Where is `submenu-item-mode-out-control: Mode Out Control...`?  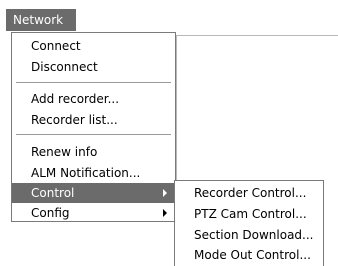 submenu-item-mode-out-control: Mode Out Control... is located at coordinates (249, 255).